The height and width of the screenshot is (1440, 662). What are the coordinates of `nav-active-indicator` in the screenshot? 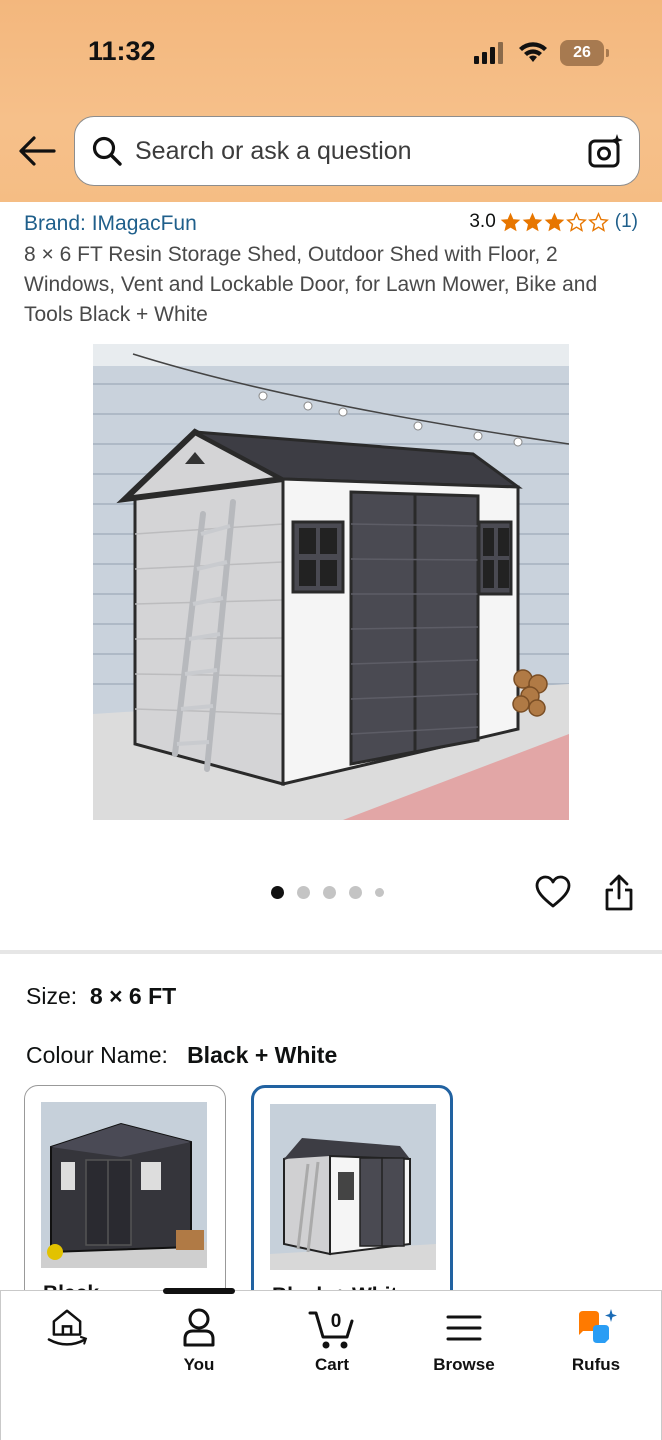 It's located at (199, 1291).